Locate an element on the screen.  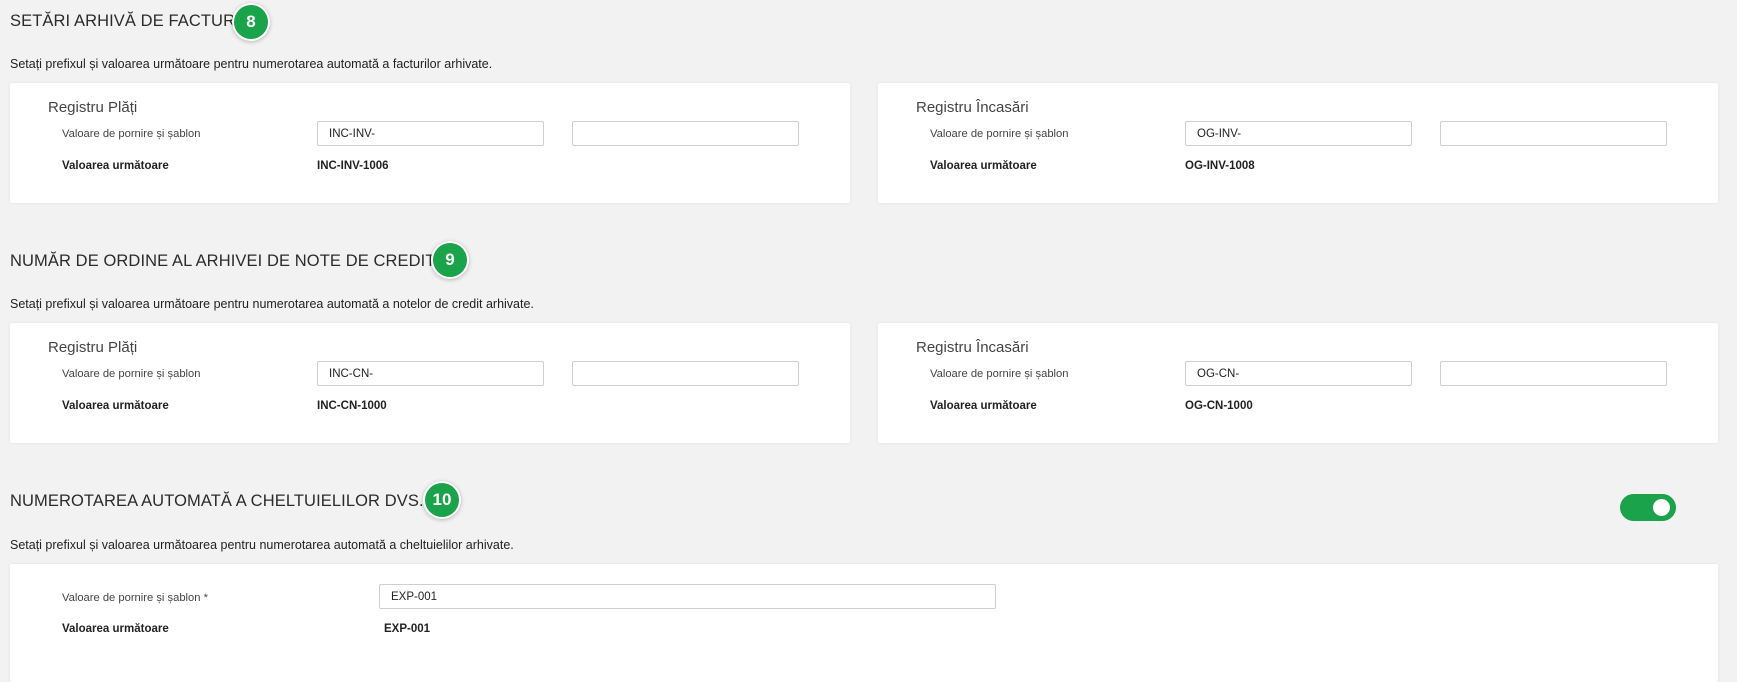
next-value: INC-INV-1006 is located at coordinates (353, 166).